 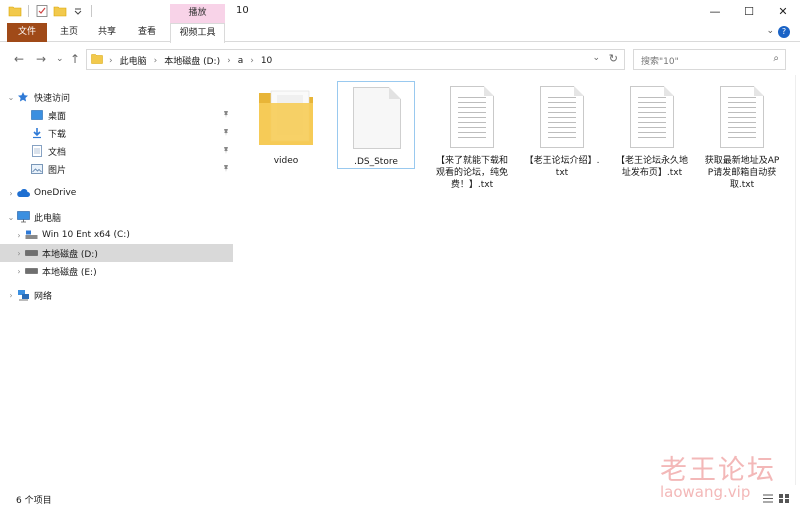 I want to click on search-box: 搜索"10" ⌕, so click(x=709, y=59).